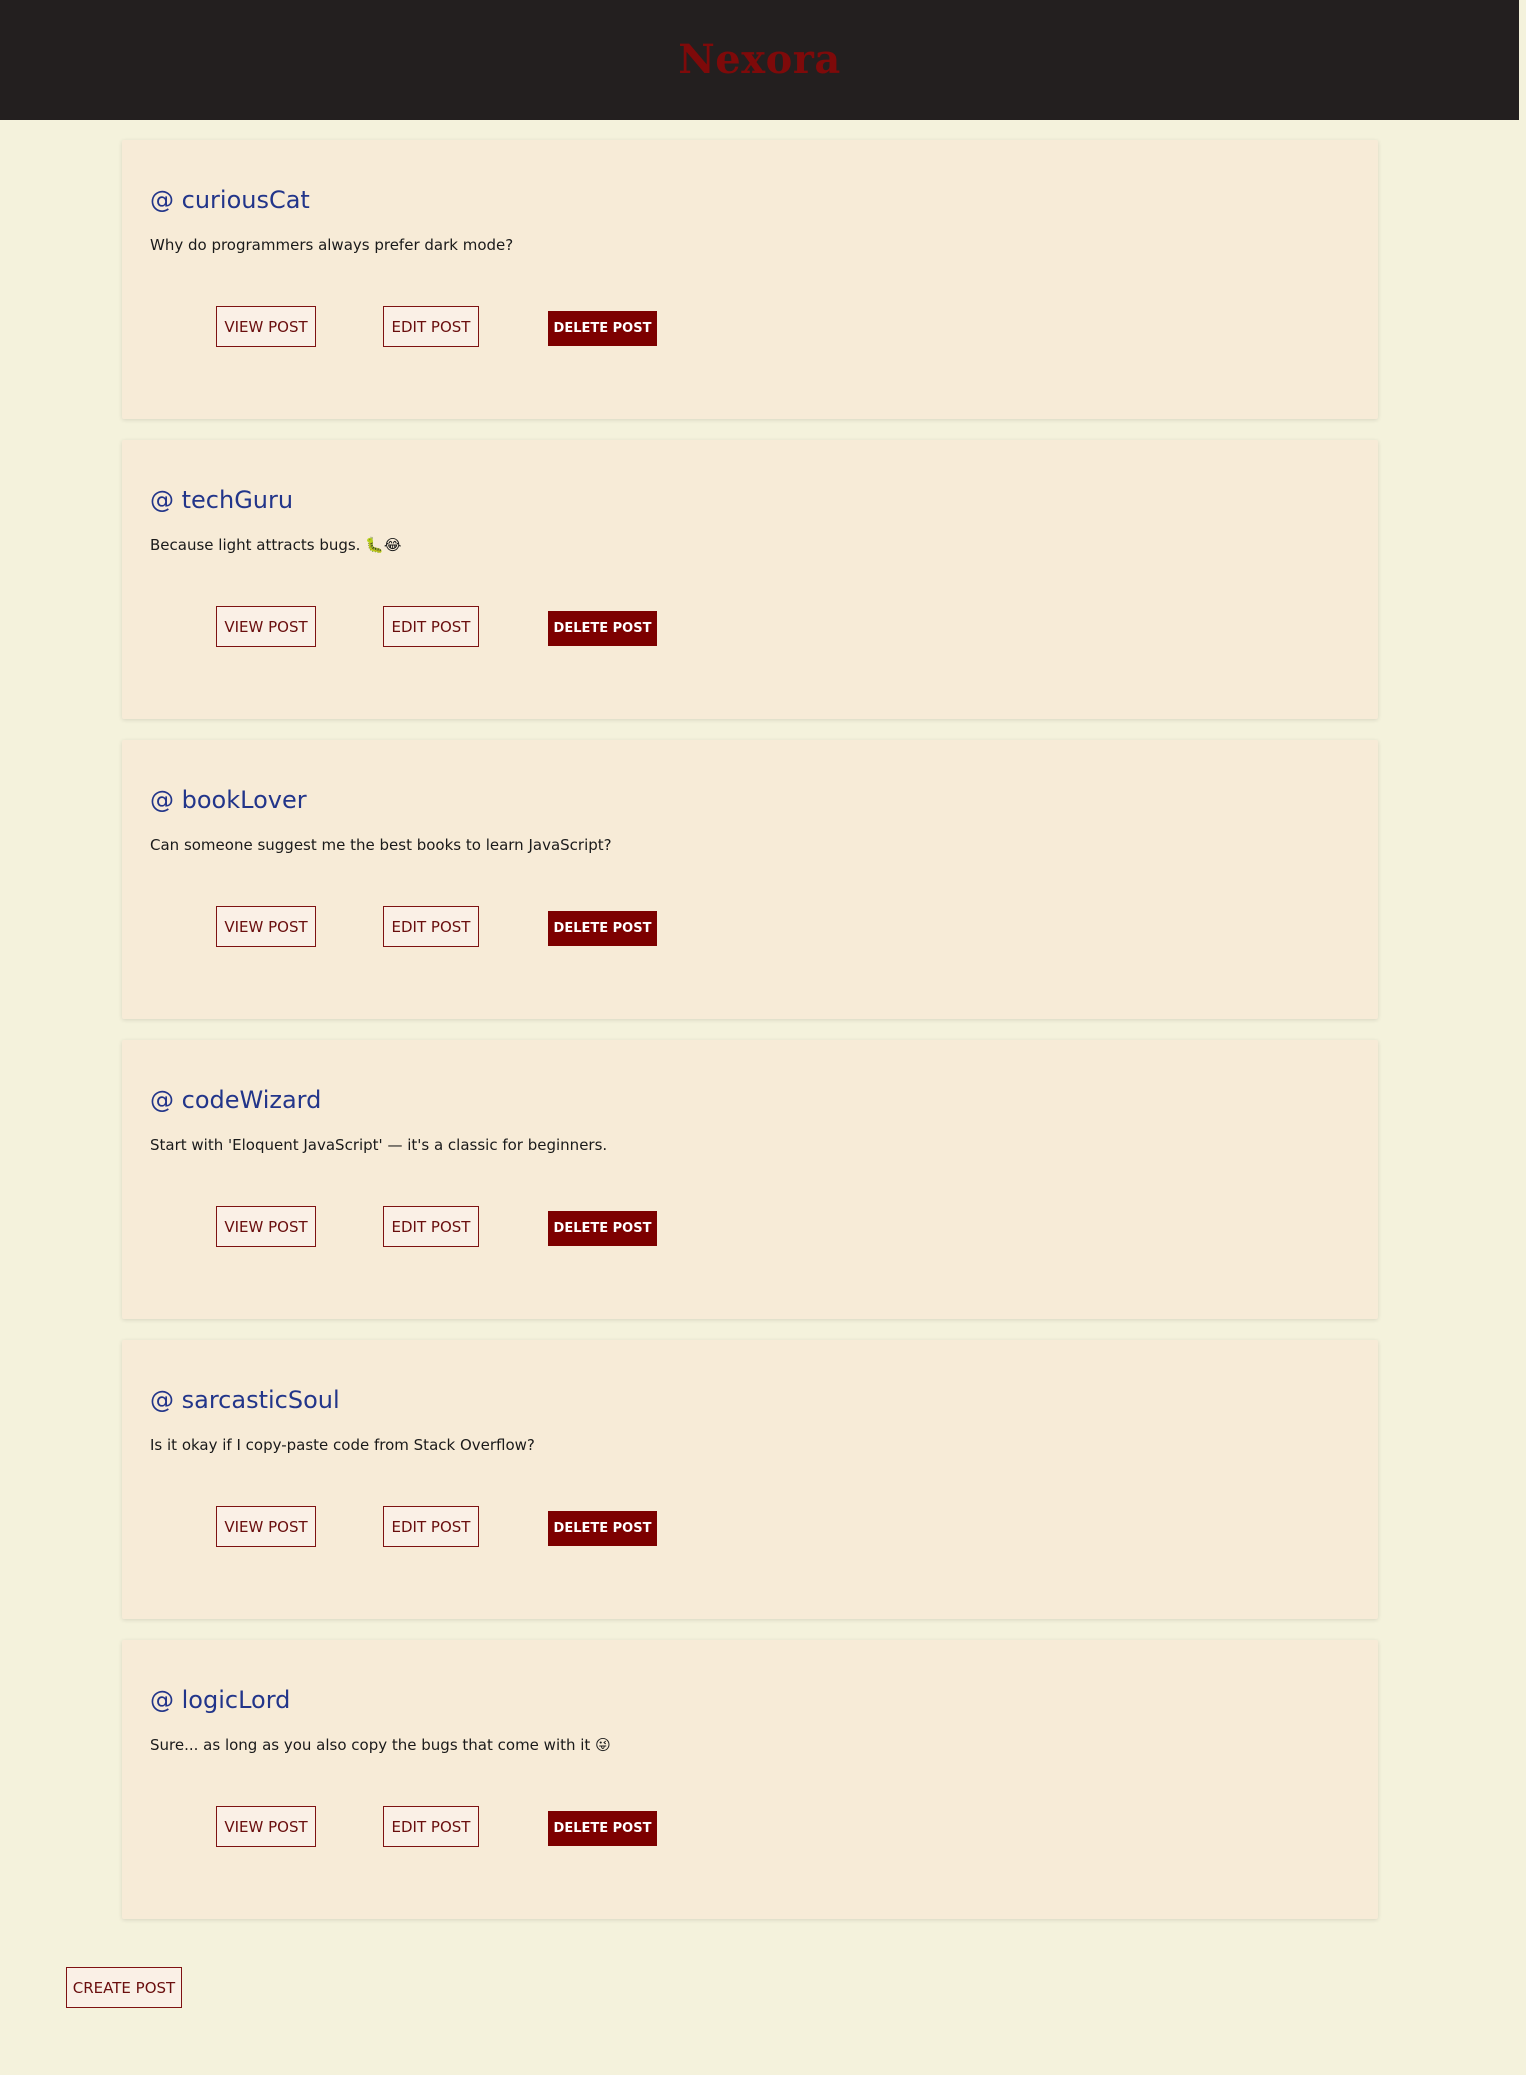 This screenshot has width=1526, height=2075. What do you see at coordinates (245, 1400) in the screenshot?
I see `post-username: @ sarcasticSoul` at bounding box center [245, 1400].